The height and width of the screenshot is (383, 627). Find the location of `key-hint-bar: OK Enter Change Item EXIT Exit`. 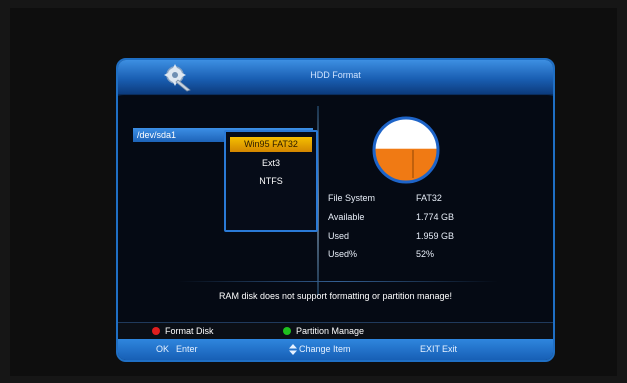

key-hint-bar: OK Enter Change Item EXIT Exit is located at coordinates (335, 349).